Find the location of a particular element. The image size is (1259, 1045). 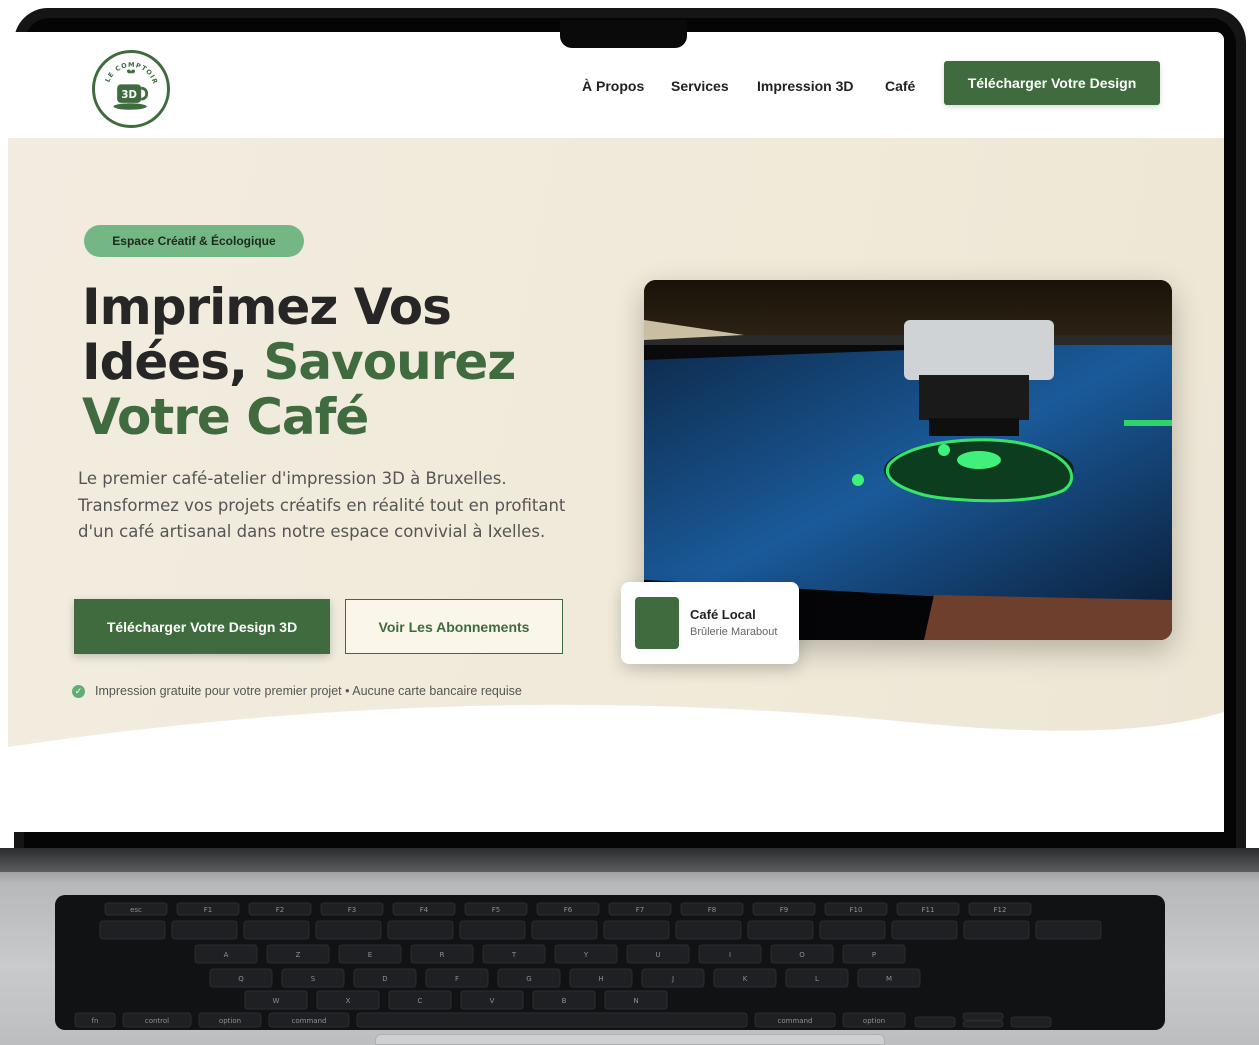

keyboard-key-label: V is located at coordinates (492, 1001).